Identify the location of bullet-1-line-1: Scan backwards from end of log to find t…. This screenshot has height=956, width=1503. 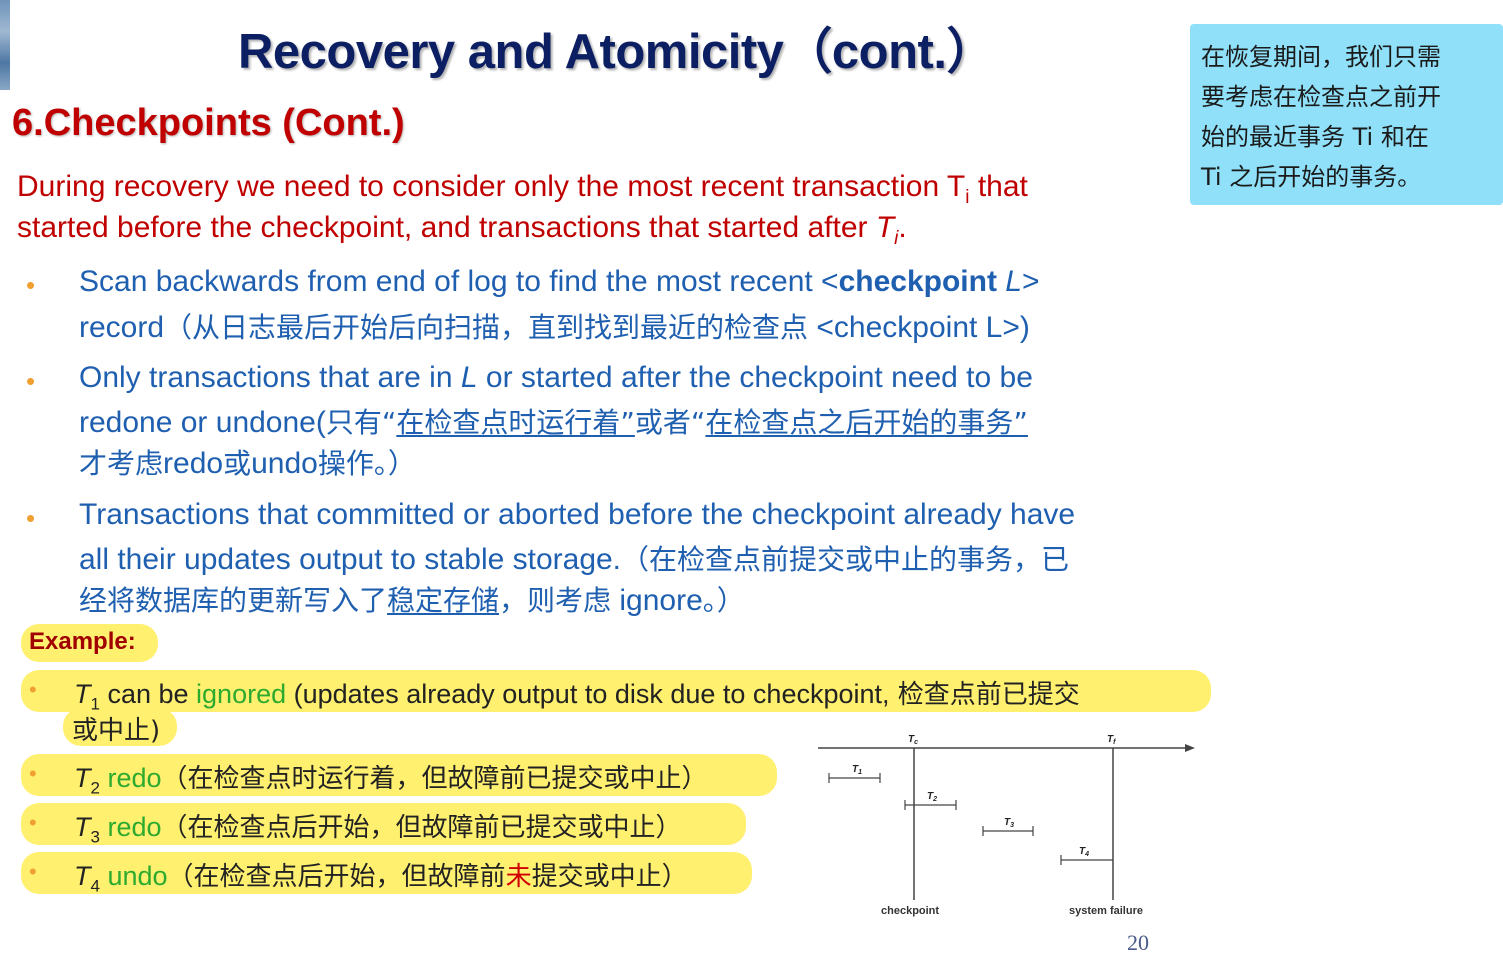
(559, 281).